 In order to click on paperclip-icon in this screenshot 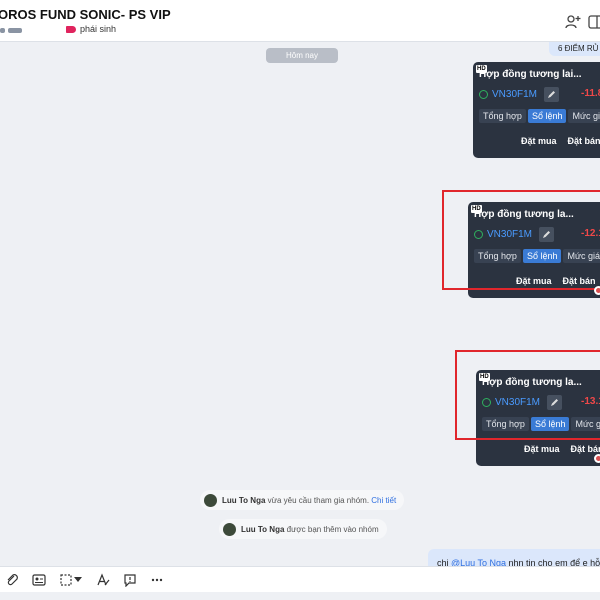, I will do `click(12, 580)`.